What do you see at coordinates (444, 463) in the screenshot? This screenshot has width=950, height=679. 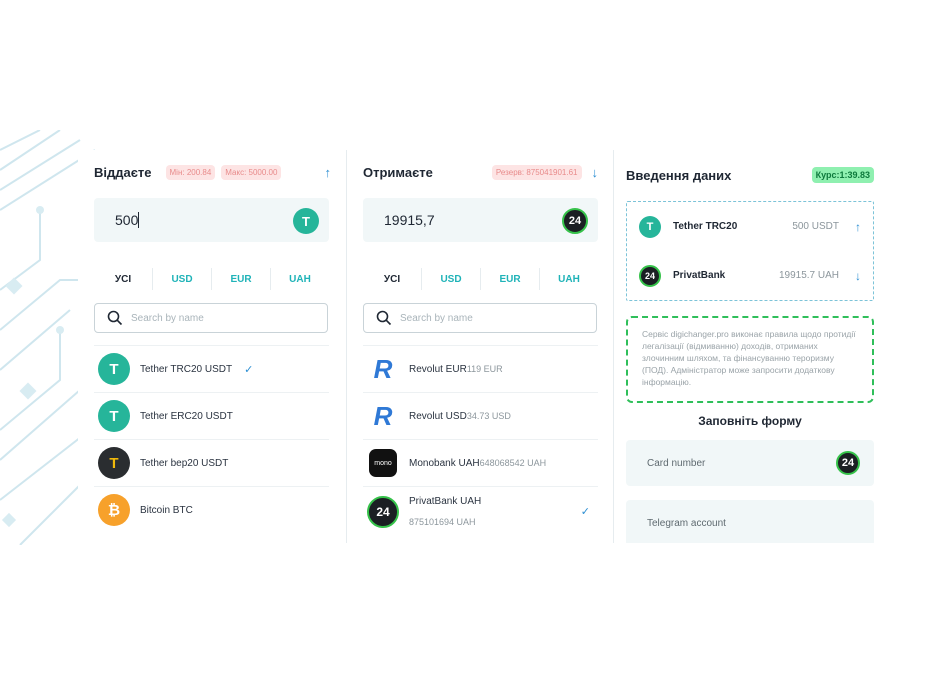 I see `item-name: Monobank UAH` at bounding box center [444, 463].